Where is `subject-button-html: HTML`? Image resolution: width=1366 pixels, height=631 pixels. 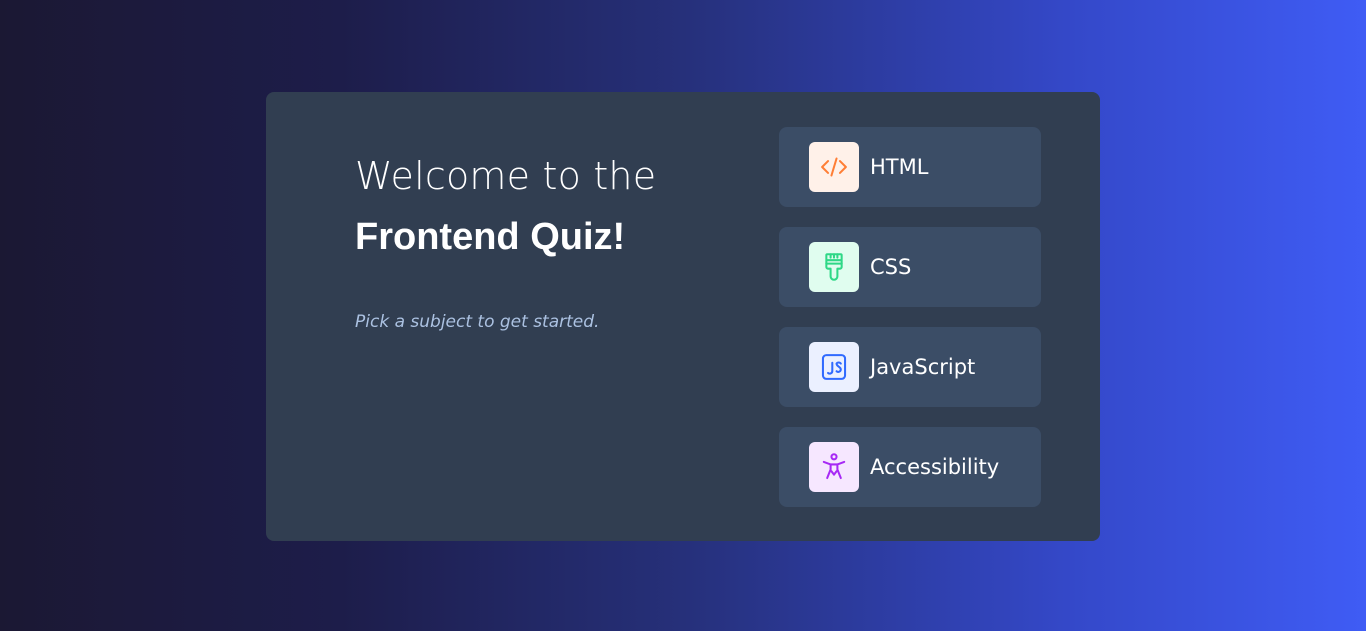
subject-button-html: HTML is located at coordinates (910, 167).